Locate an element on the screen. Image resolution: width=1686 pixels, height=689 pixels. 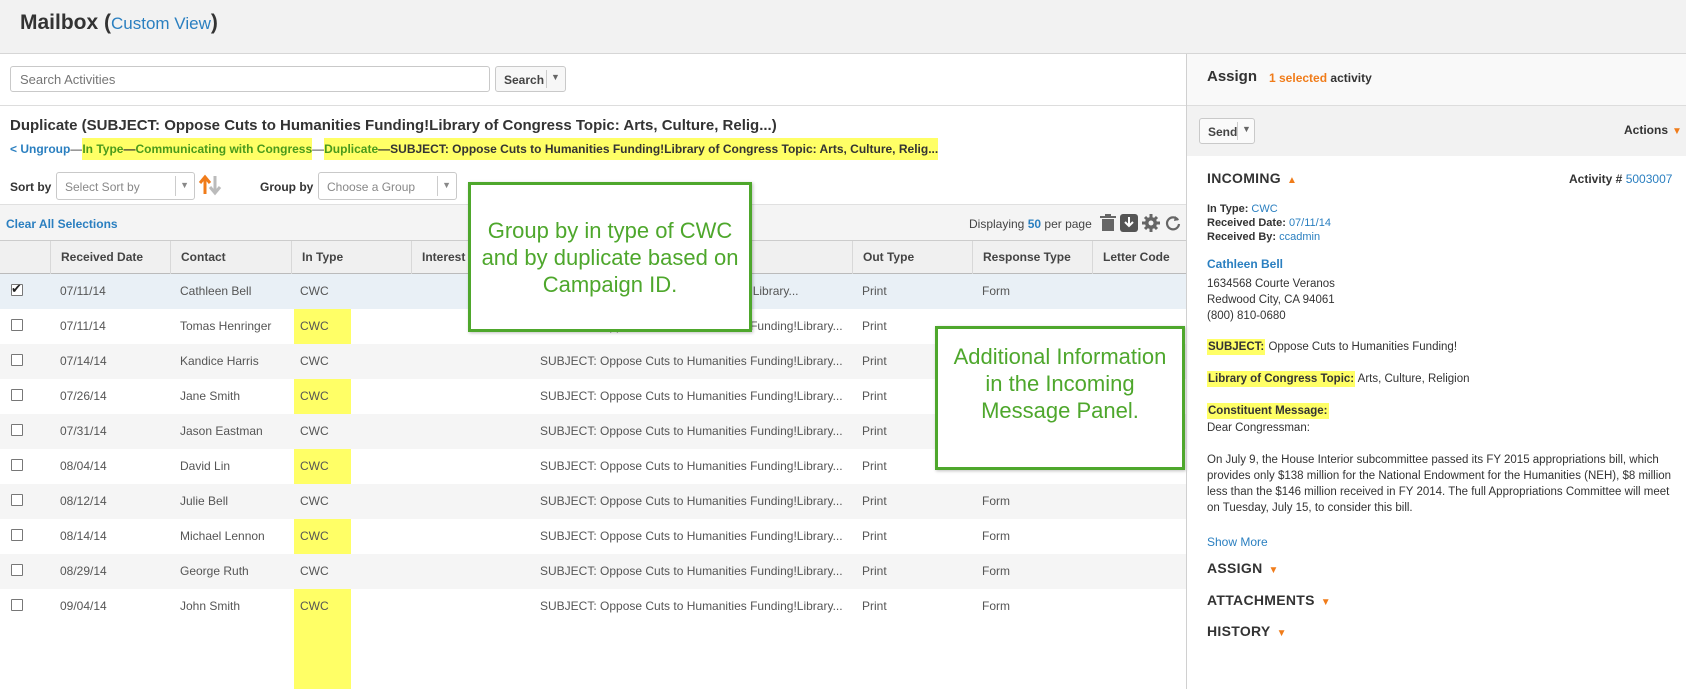
col-received-date: Received Date is located at coordinates (110, 257).